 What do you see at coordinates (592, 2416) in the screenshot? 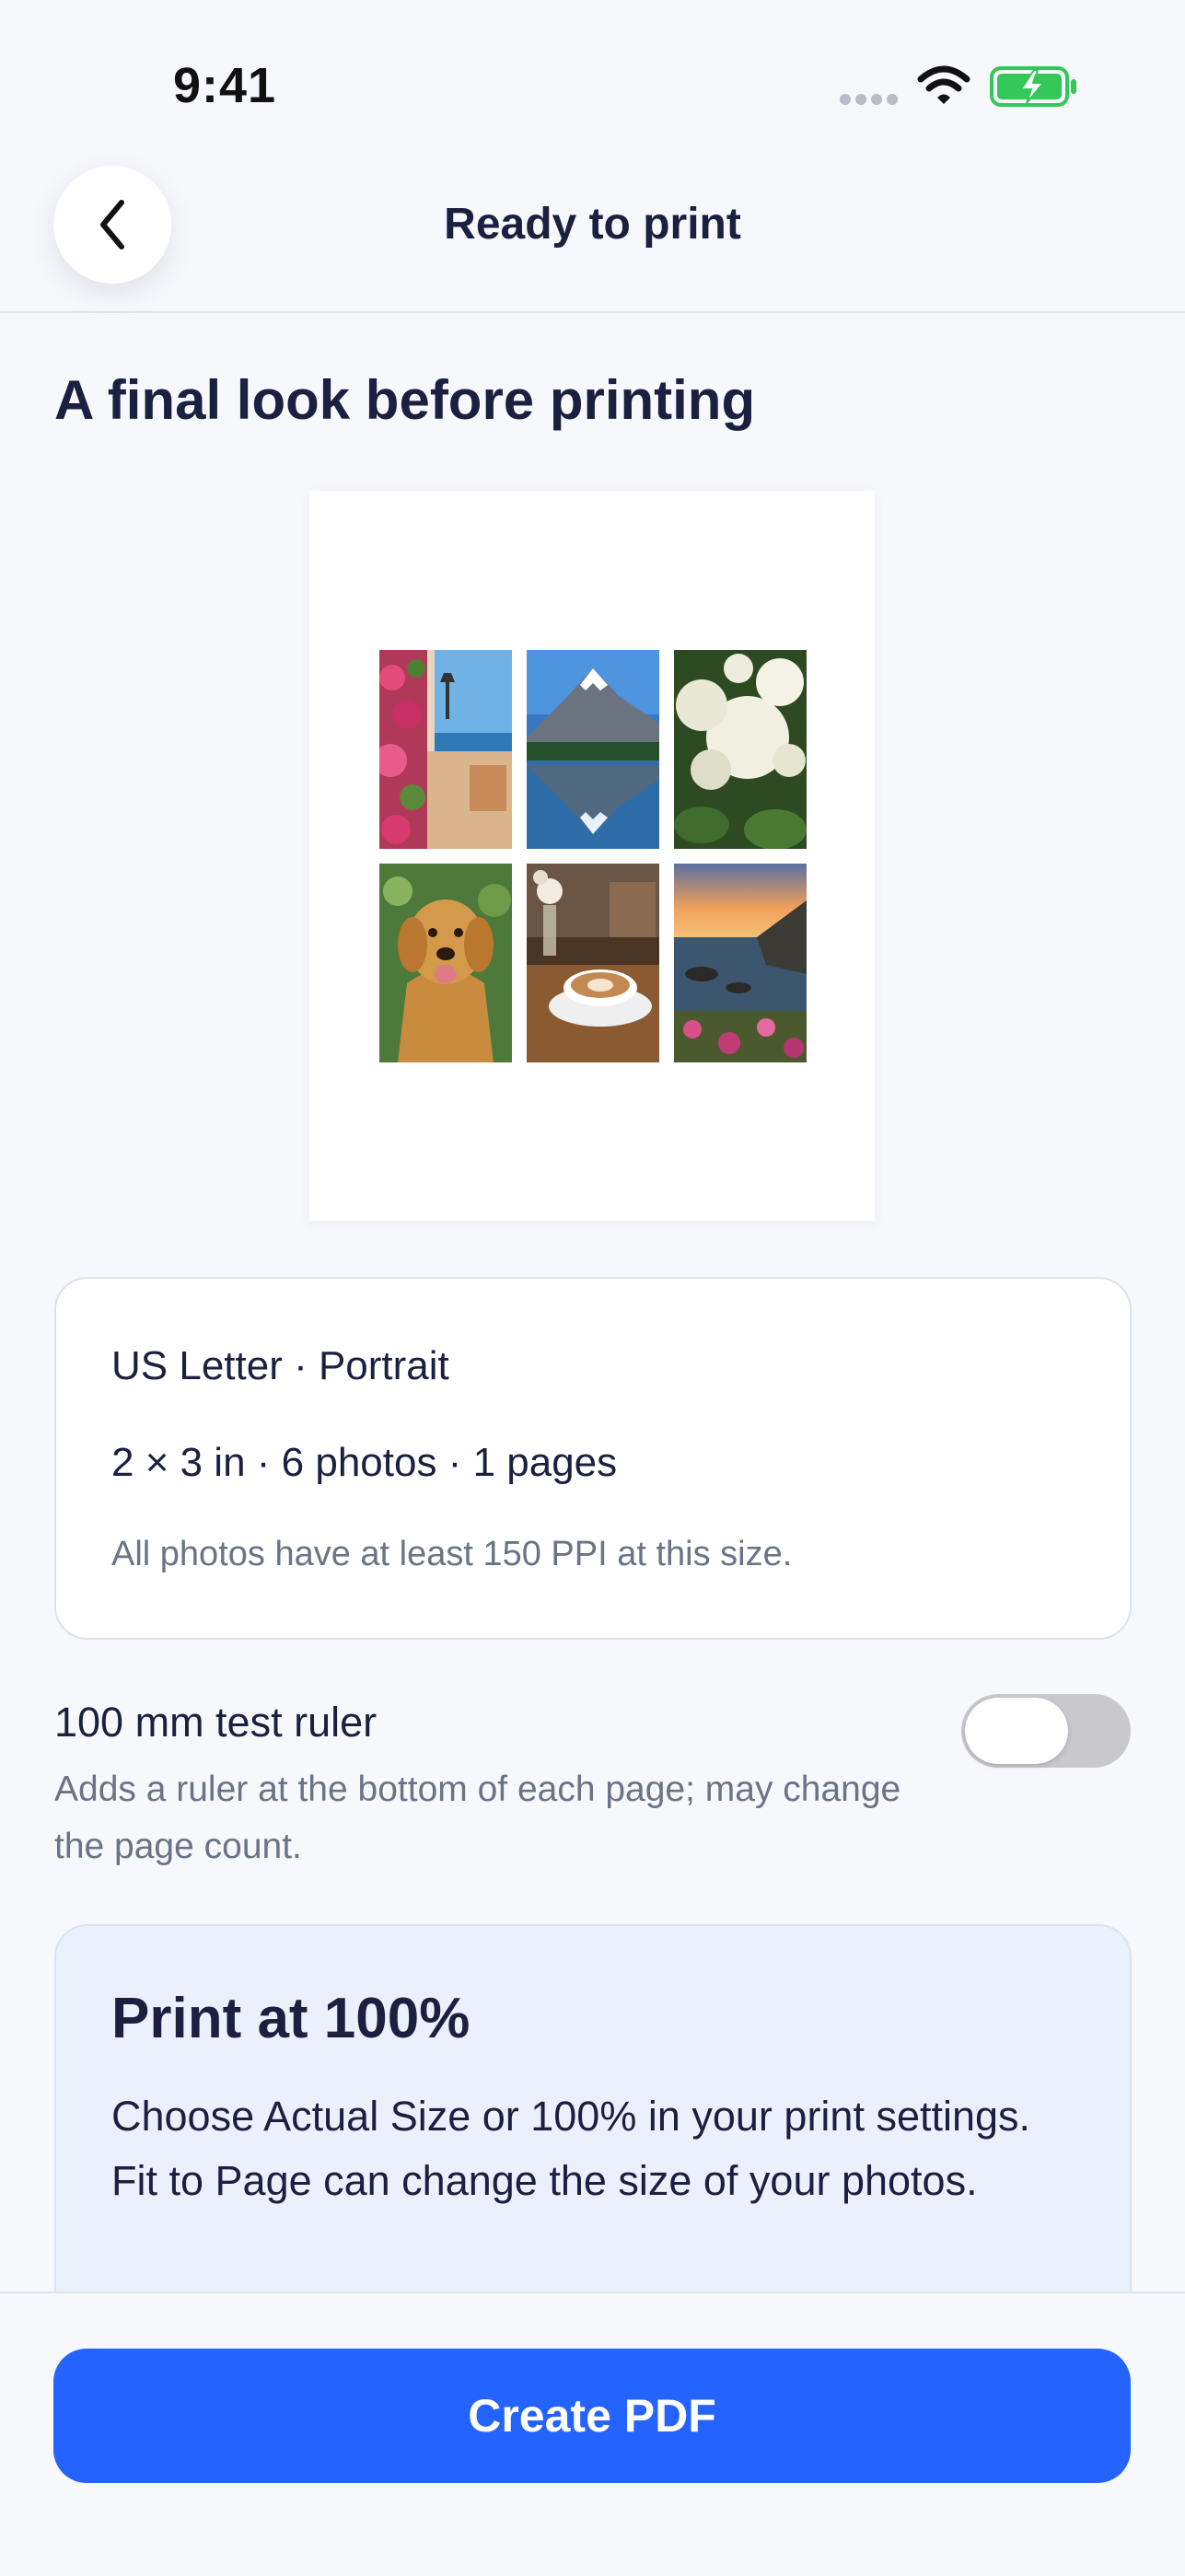
I see `create-pdf-button: Create PDF` at bounding box center [592, 2416].